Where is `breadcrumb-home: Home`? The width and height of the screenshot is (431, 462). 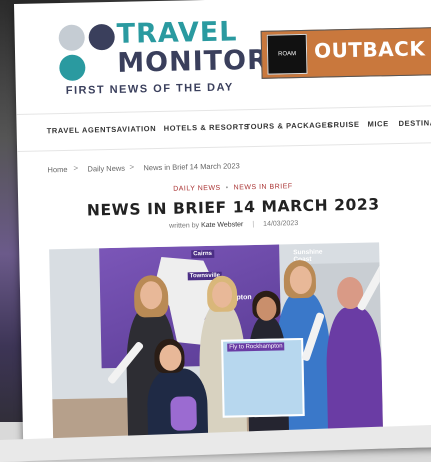
breadcrumb-home: Home is located at coordinates (57, 169).